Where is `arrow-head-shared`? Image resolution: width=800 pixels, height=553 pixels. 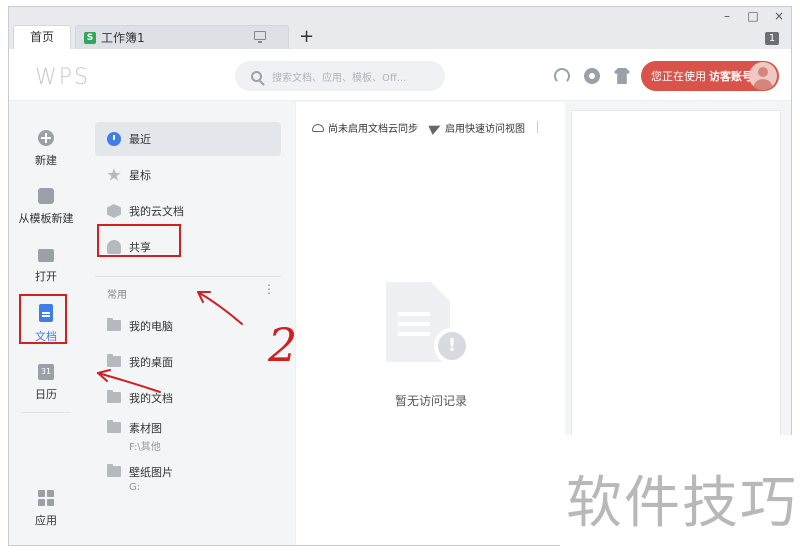 arrow-head-shared is located at coordinates (204, 297).